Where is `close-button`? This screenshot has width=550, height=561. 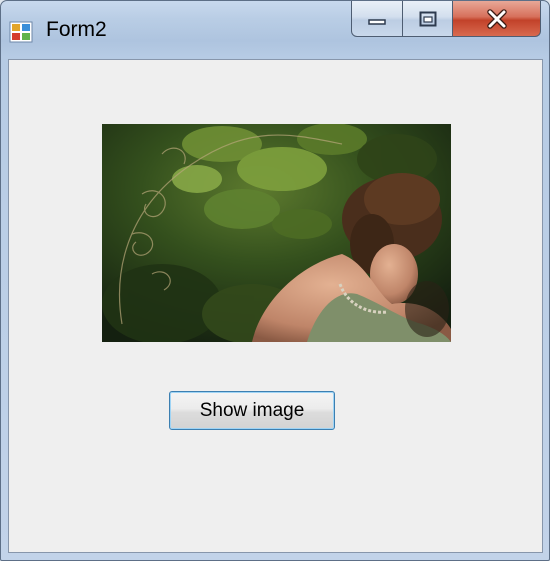
close-button is located at coordinates (497, 19).